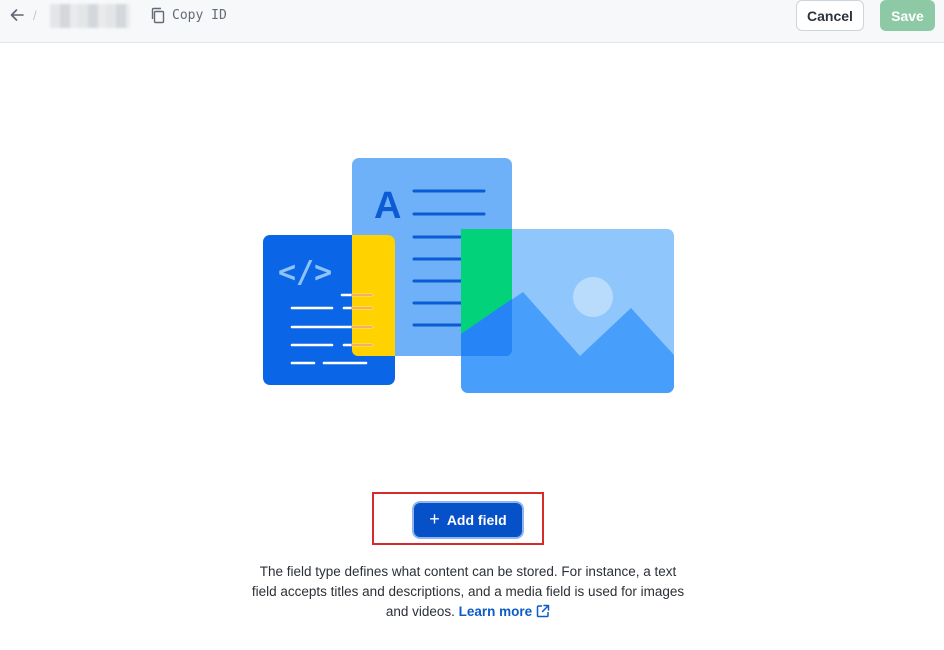 The height and width of the screenshot is (650, 944). What do you see at coordinates (329, 310) in the screenshot?
I see `code-document-illustration: </>` at bounding box center [329, 310].